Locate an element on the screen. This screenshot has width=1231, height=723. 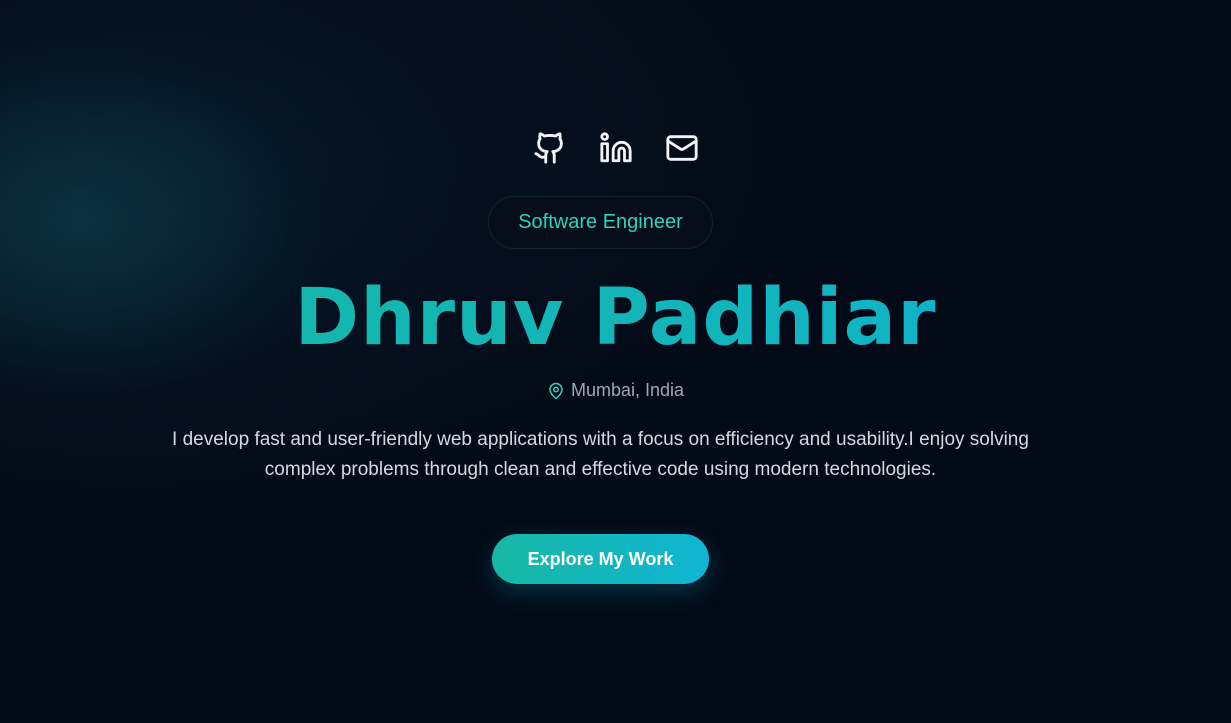
github-link is located at coordinates (550, 148).